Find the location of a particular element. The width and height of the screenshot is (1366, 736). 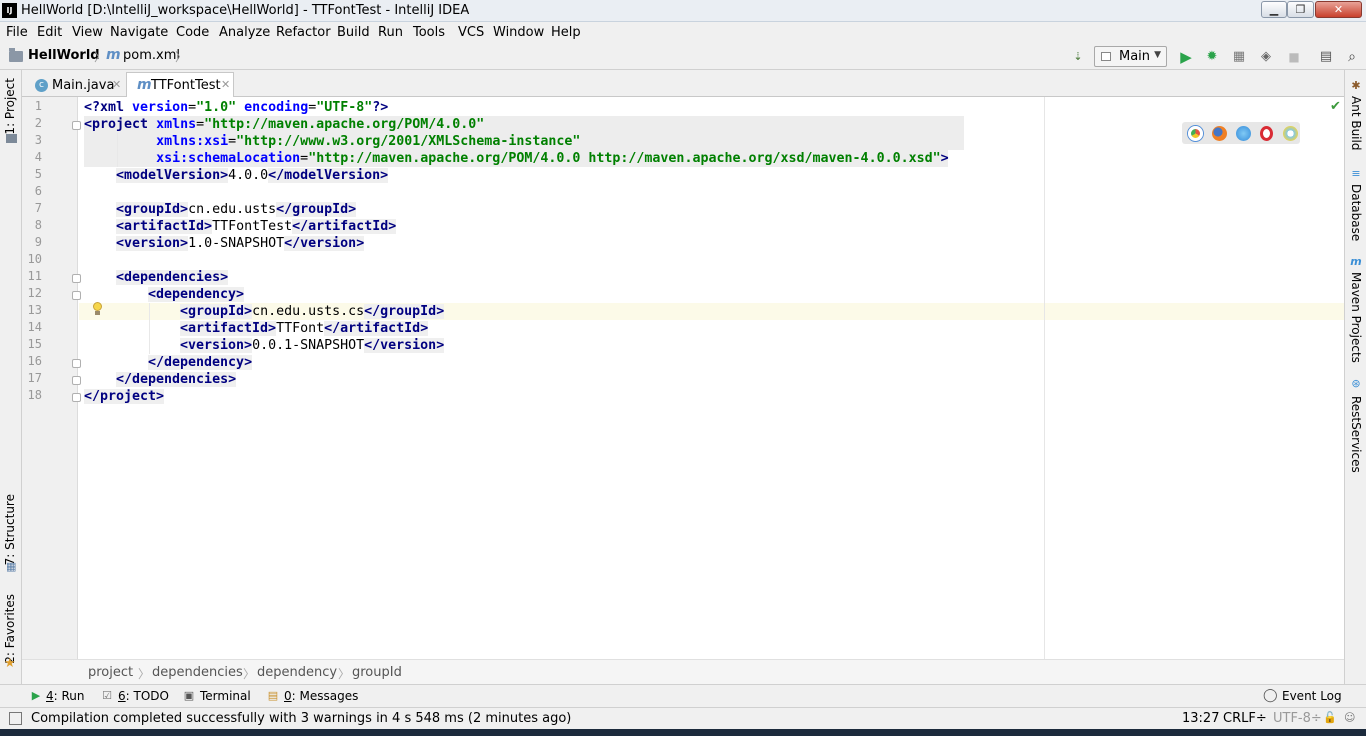

tab-ttfonttest: m TTFontTest ✕ is located at coordinates (180, 85).